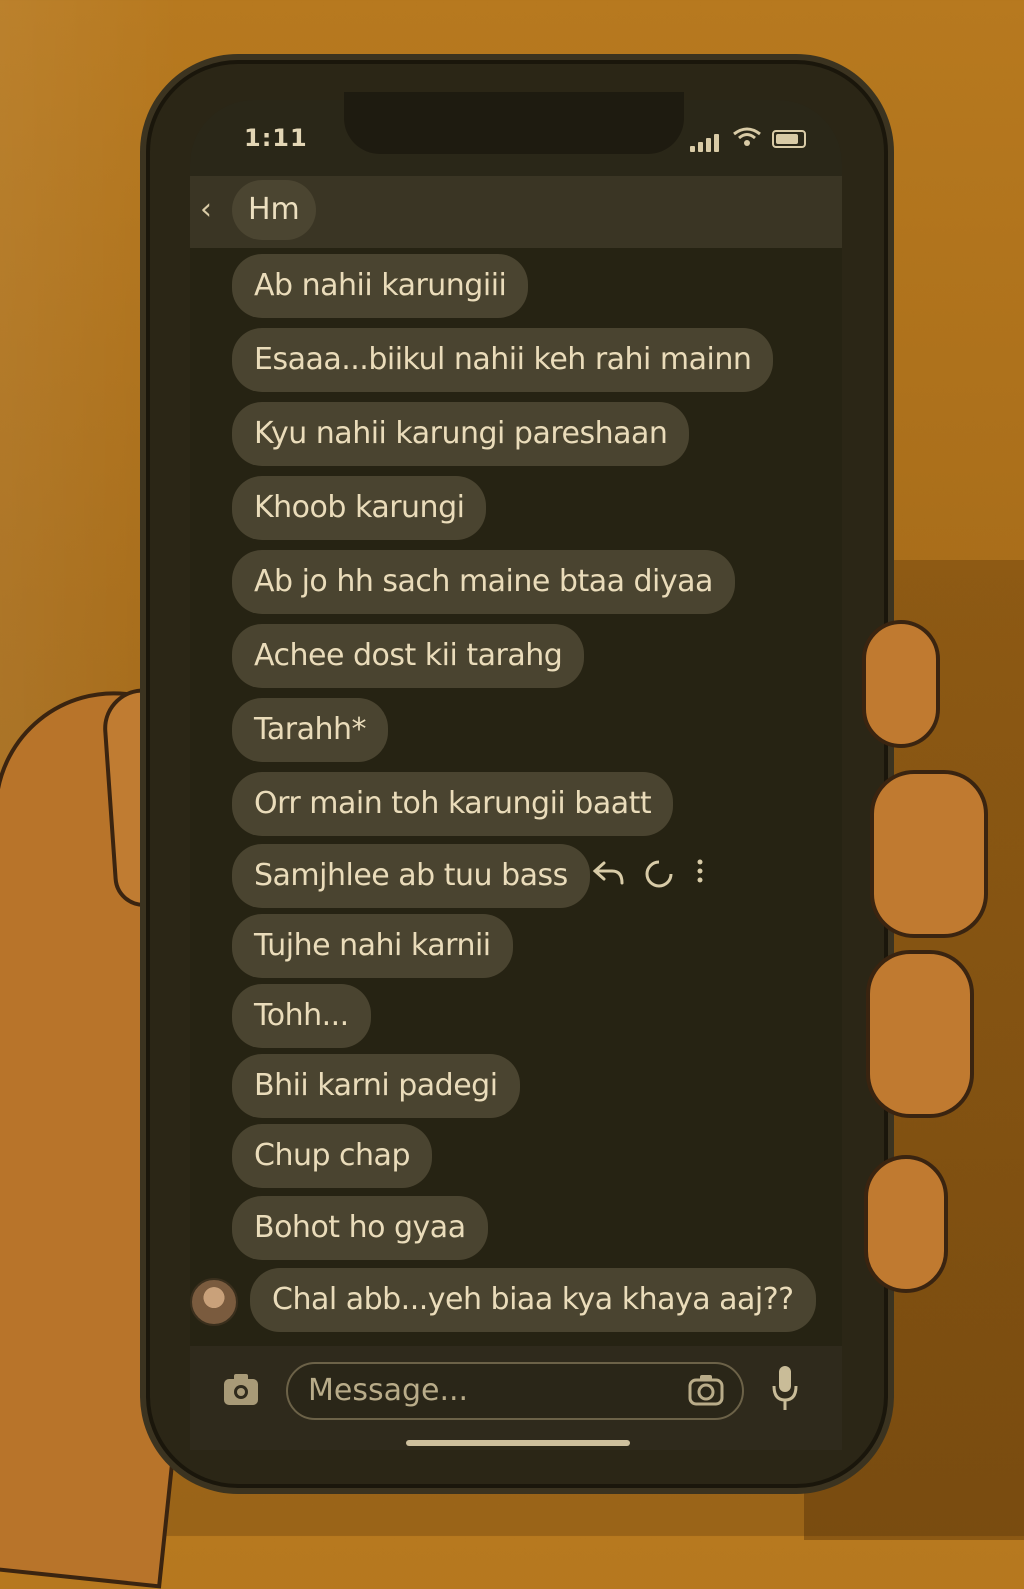  I want to click on contact-avatar, so click(214, 1302).